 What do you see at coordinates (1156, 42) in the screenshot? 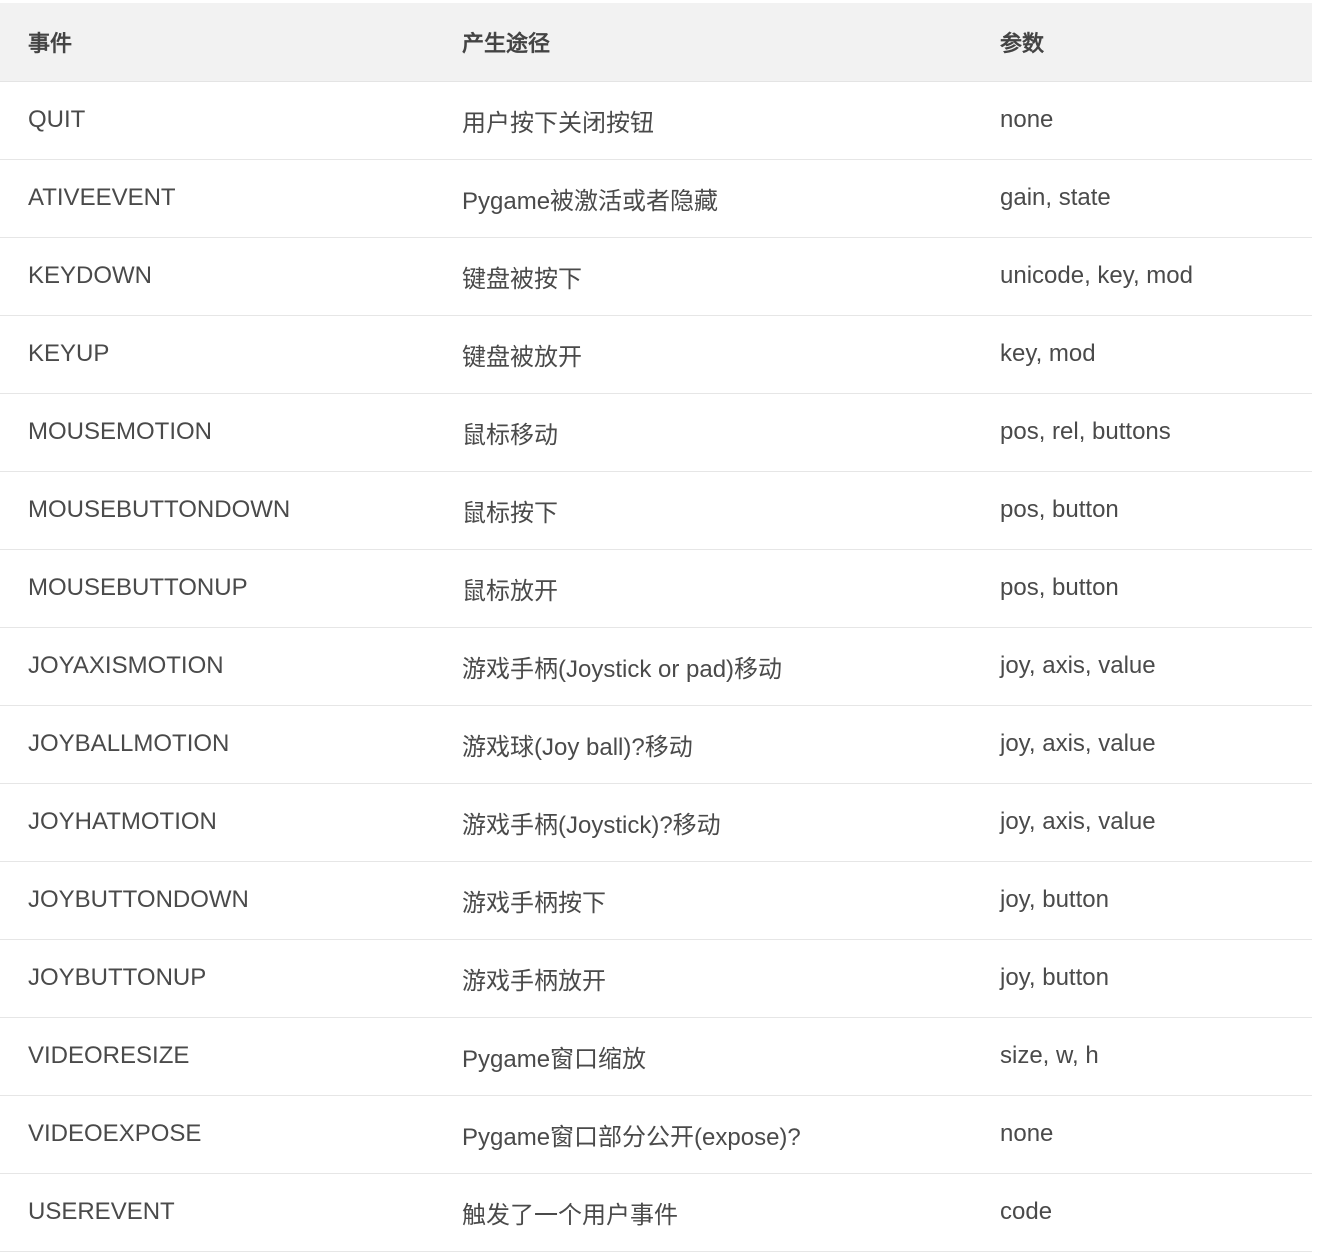
I see `header-params: 参数` at bounding box center [1156, 42].